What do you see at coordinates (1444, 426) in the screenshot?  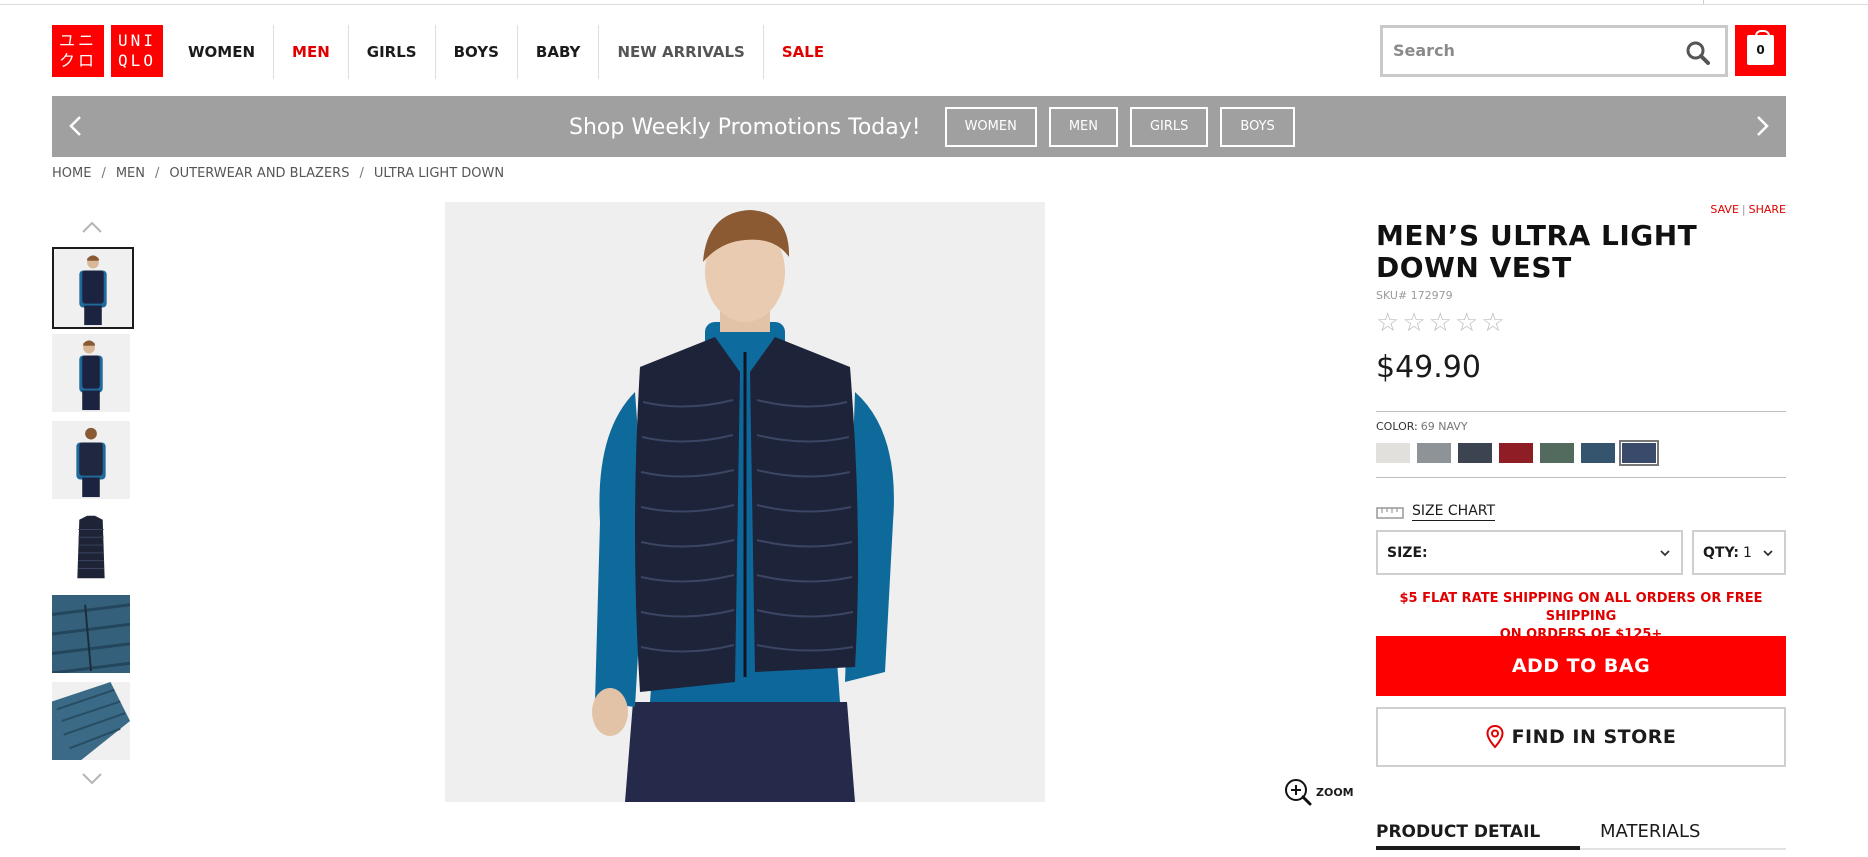 I see `color-value: 69 NAVY` at bounding box center [1444, 426].